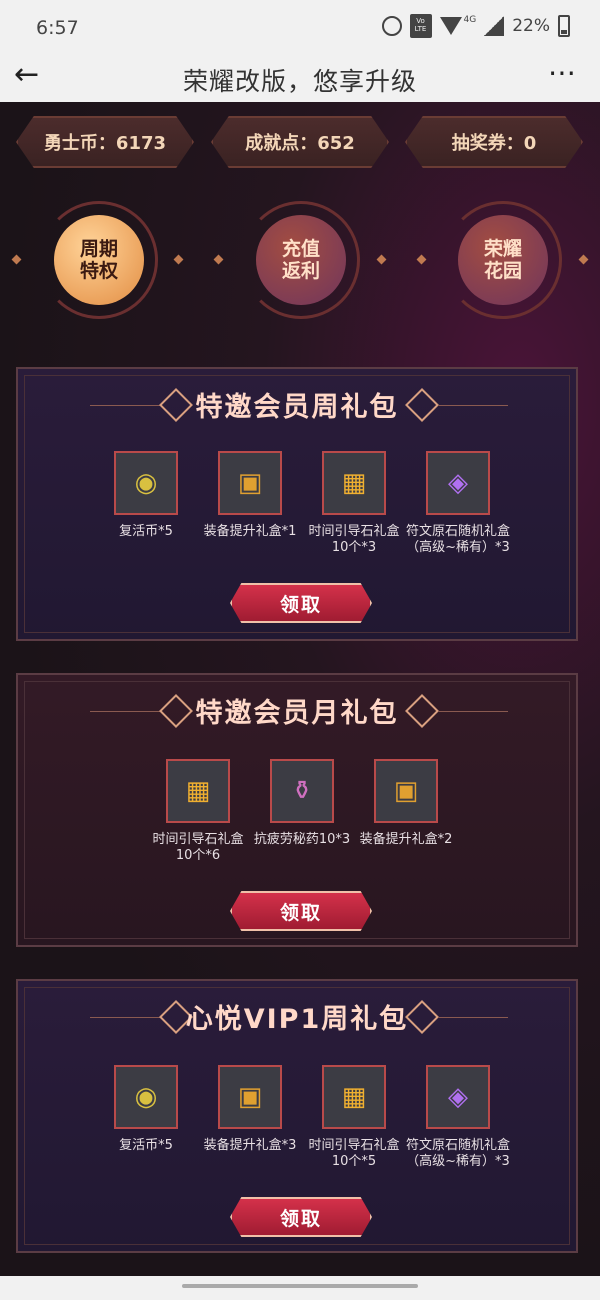 The width and height of the screenshot is (600, 1300). I want to click on page-title: 荣耀改版，悠享升级, so click(299, 81).